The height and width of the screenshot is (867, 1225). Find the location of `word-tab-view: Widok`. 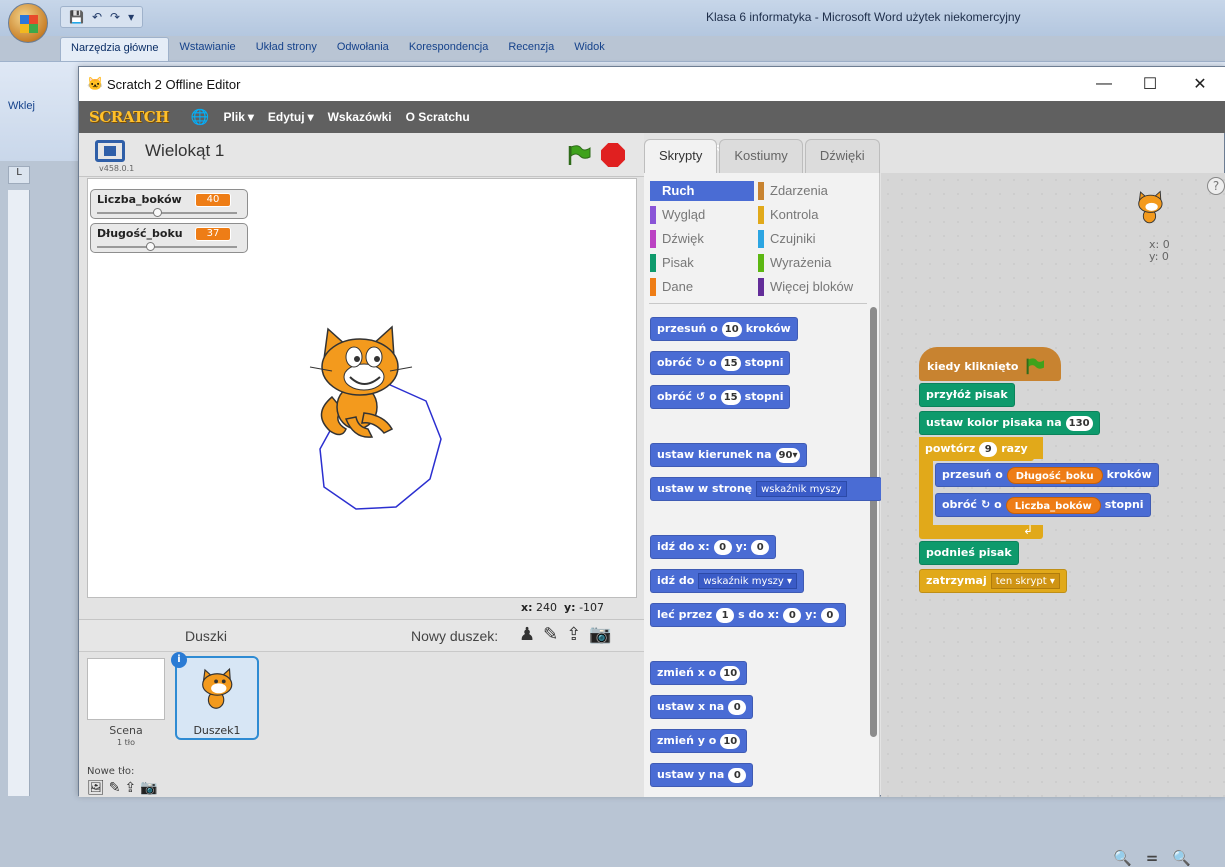

word-tab-view: Widok is located at coordinates (589, 49).